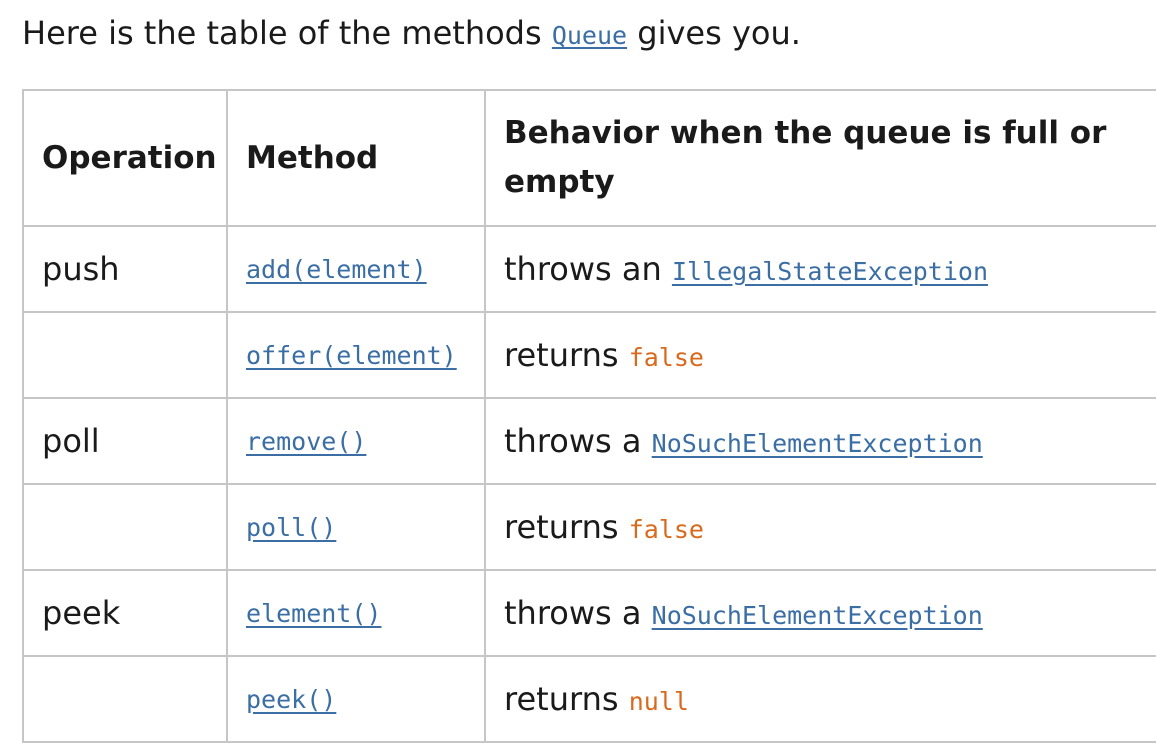 Image resolution: width=1156 pixels, height=743 pixels. What do you see at coordinates (356, 158) in the screenshot?
I see `header-method: Method` at bounding box center [356, 158].